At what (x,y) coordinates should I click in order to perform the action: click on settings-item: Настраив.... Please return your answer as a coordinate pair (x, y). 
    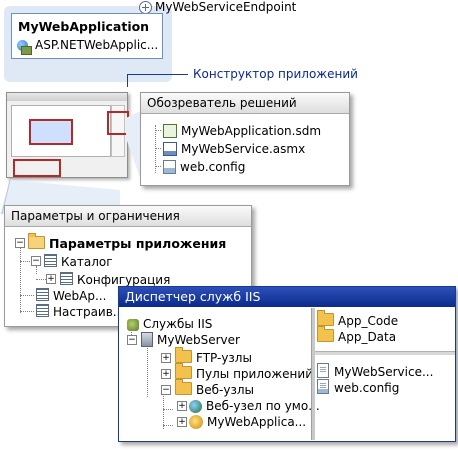
    Looking at the image, I should click on (80, 312).